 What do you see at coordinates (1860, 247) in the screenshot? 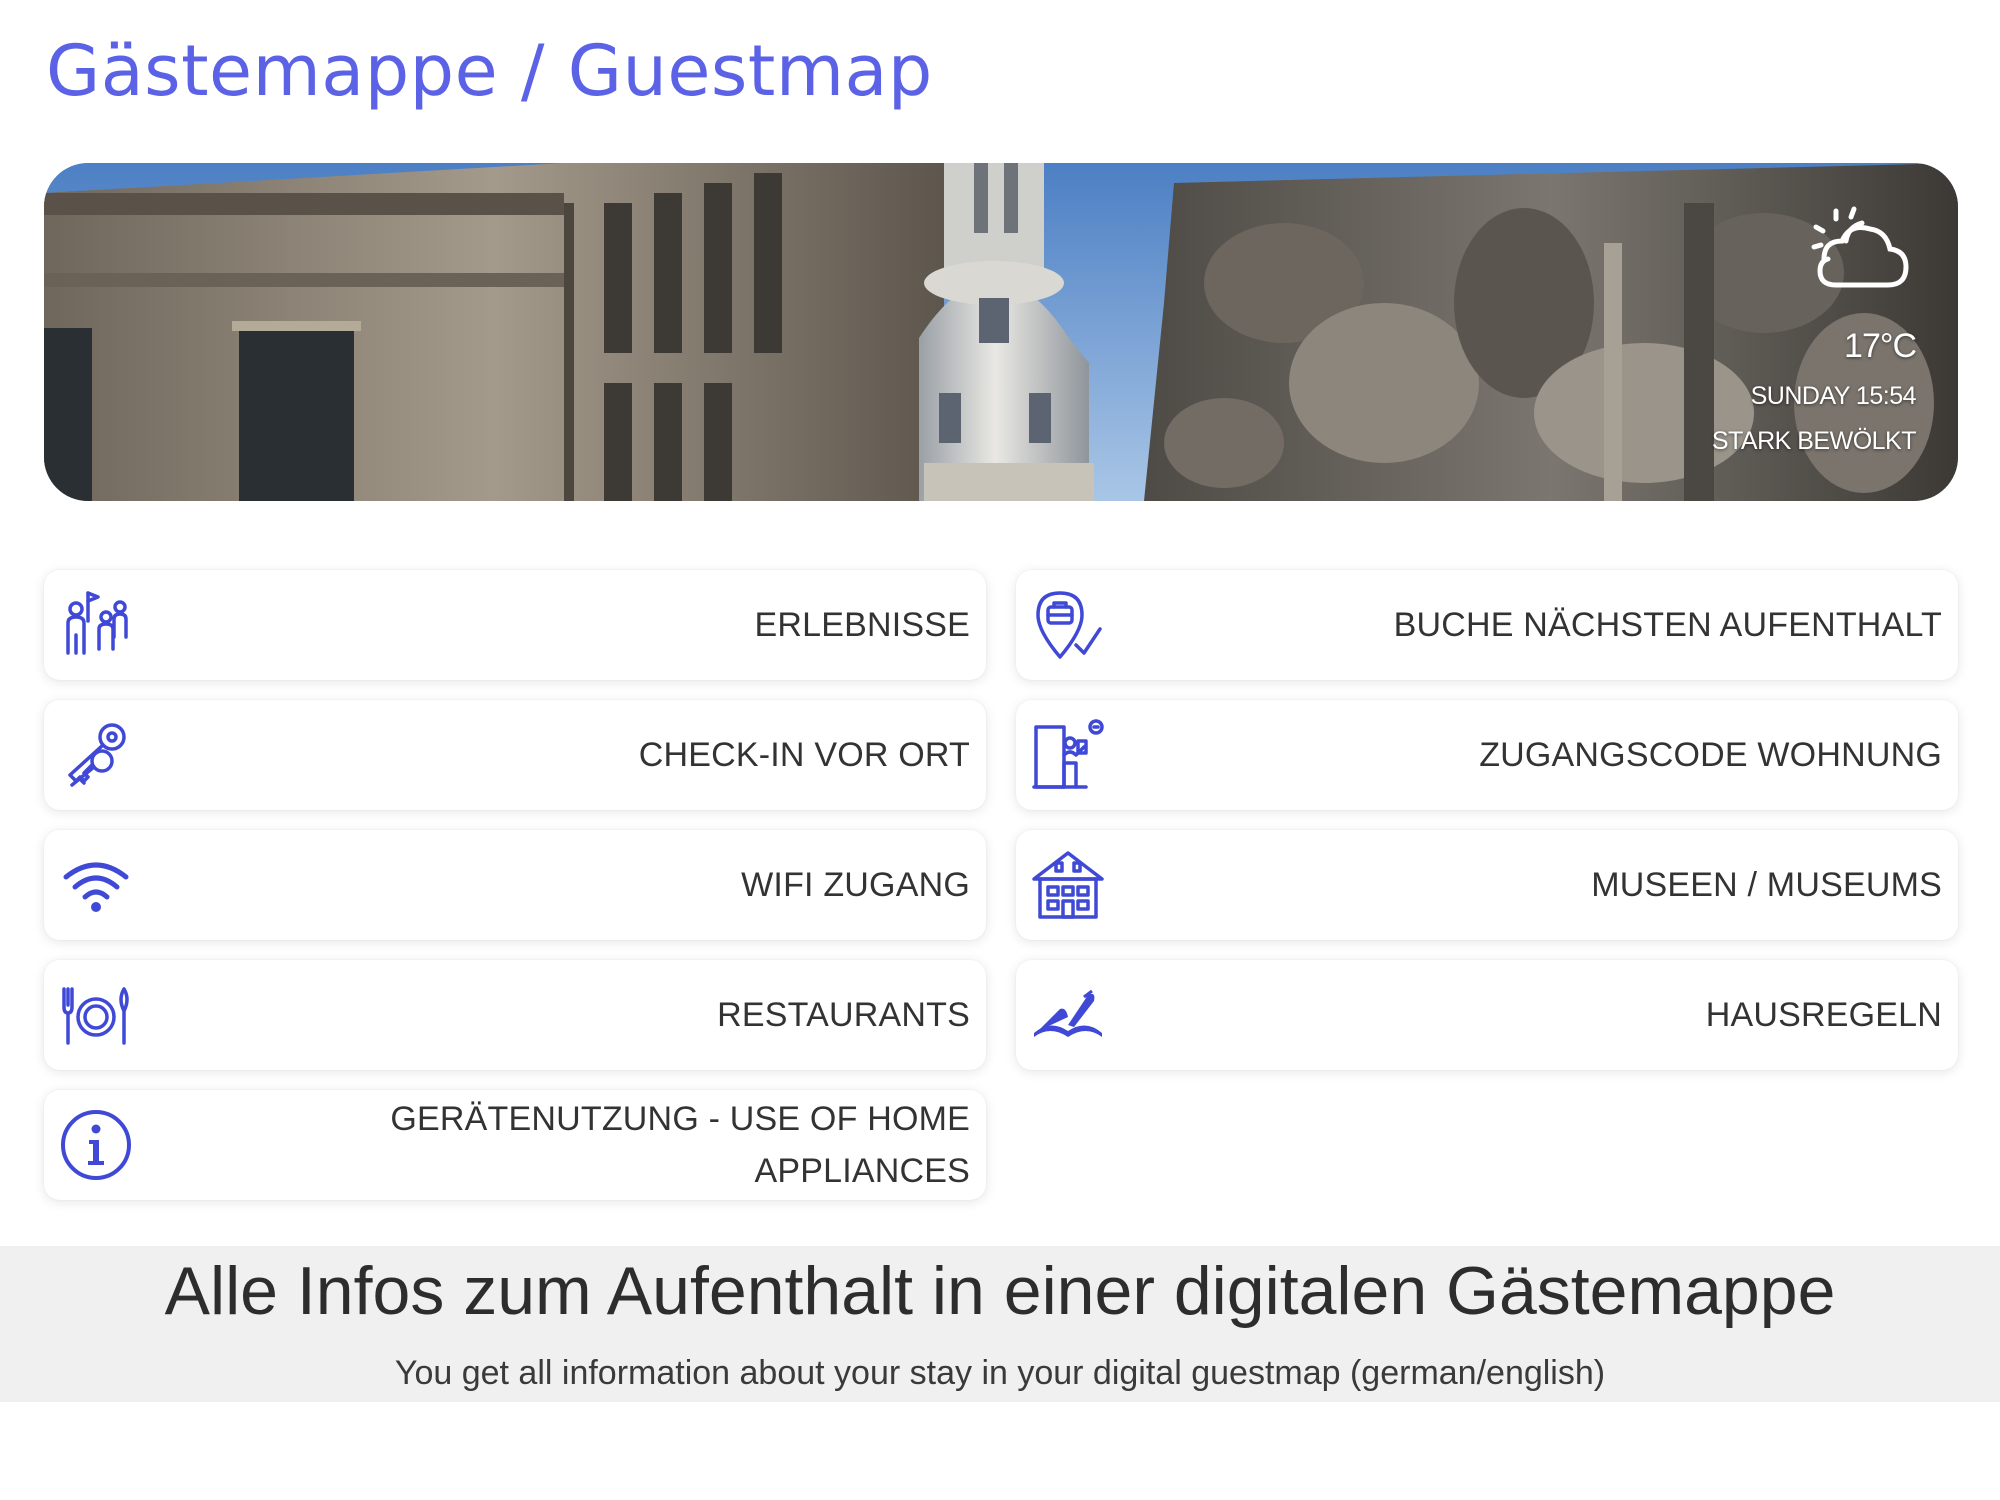
I see `partly-cloudy-icon` at bounding box center [1860, 247].